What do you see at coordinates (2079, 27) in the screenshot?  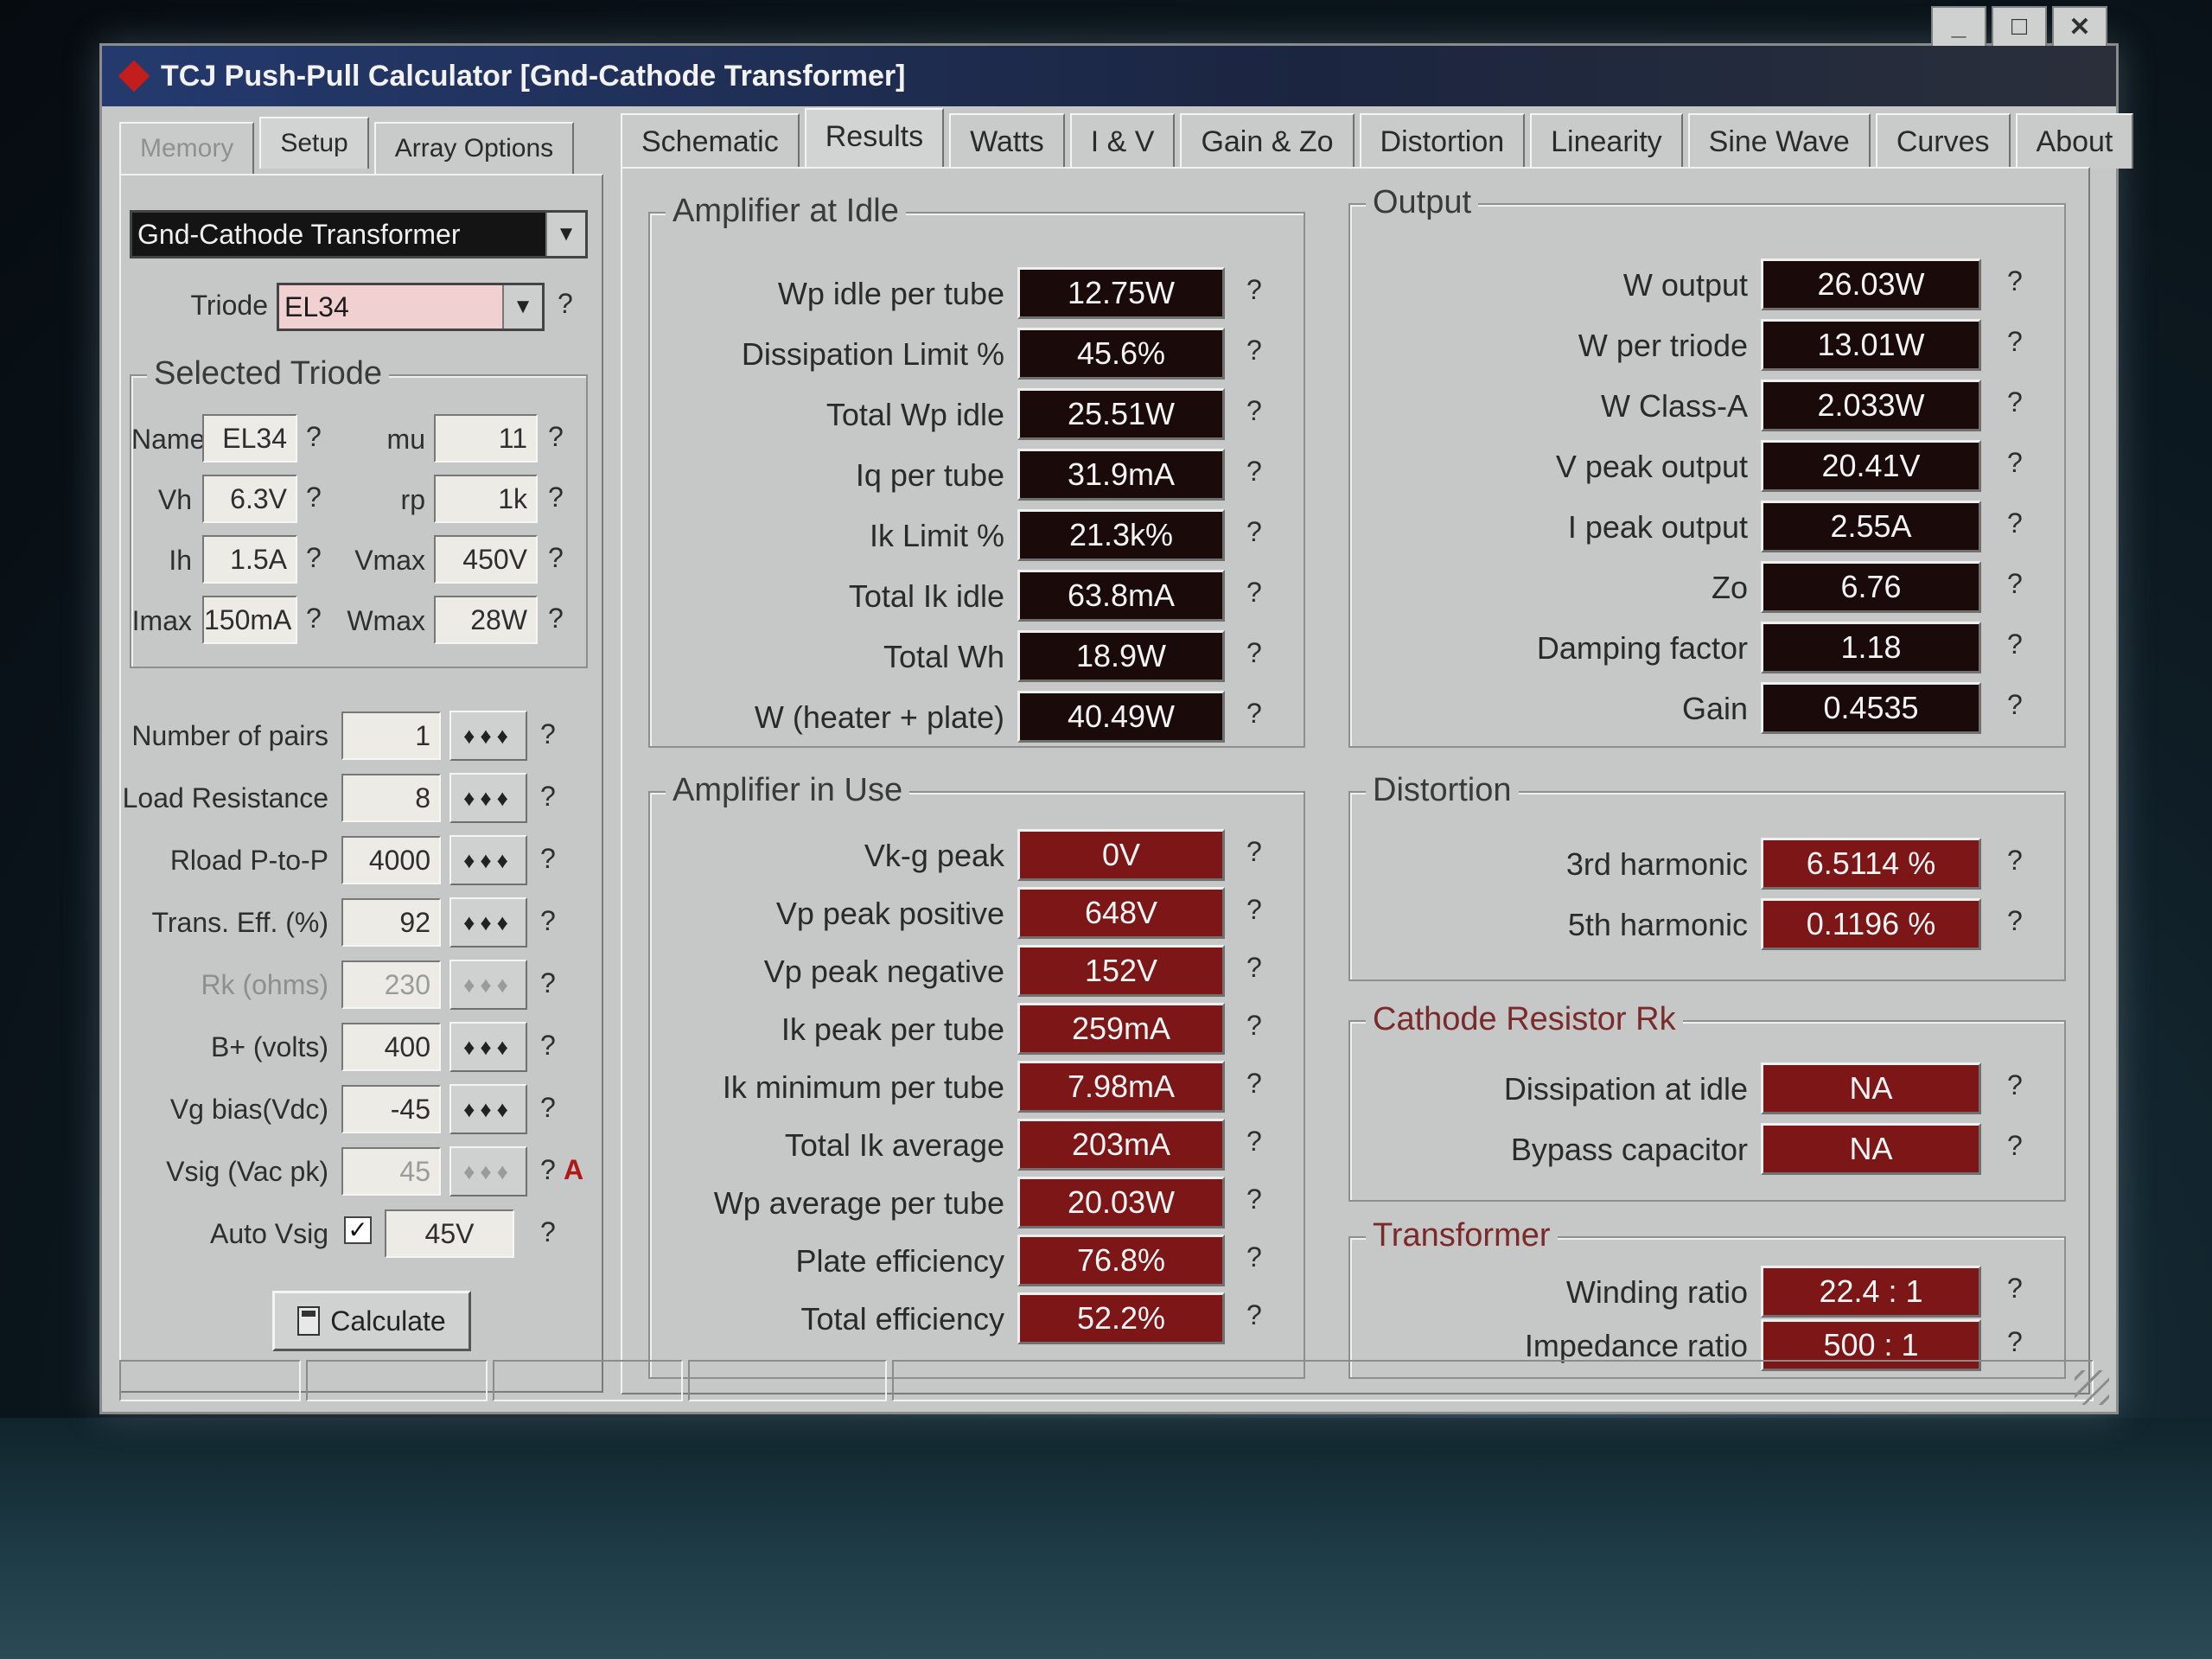 I see `close-button: ✕` at bounding box center [2079, 27].